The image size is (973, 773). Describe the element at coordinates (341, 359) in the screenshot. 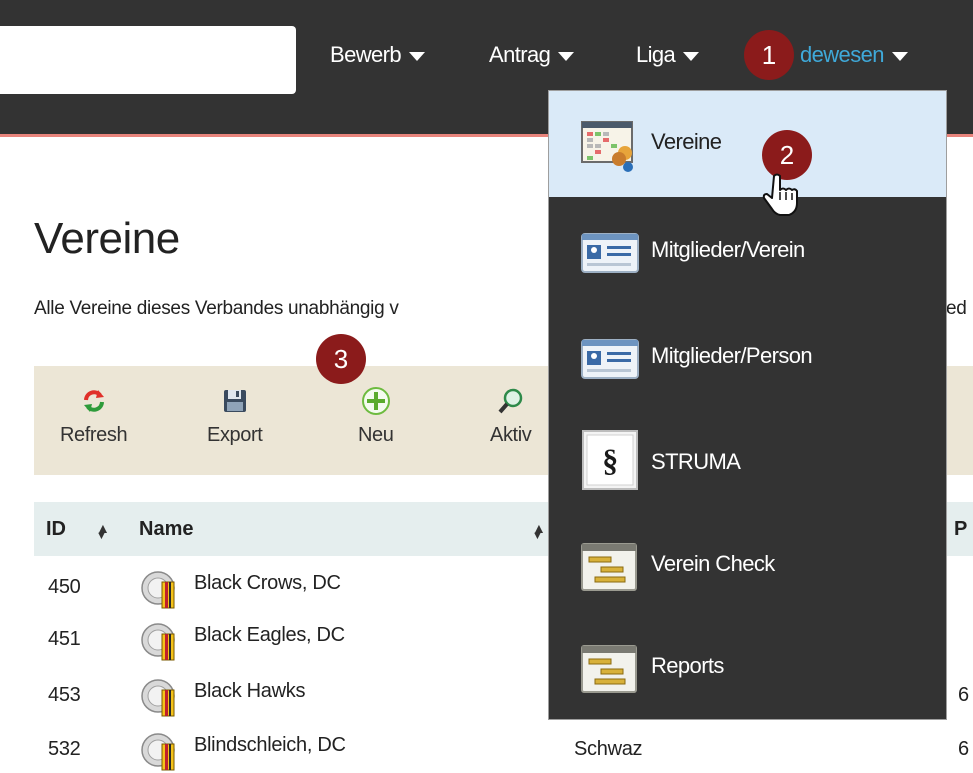

I see `step-marker-3: 3` at that location.